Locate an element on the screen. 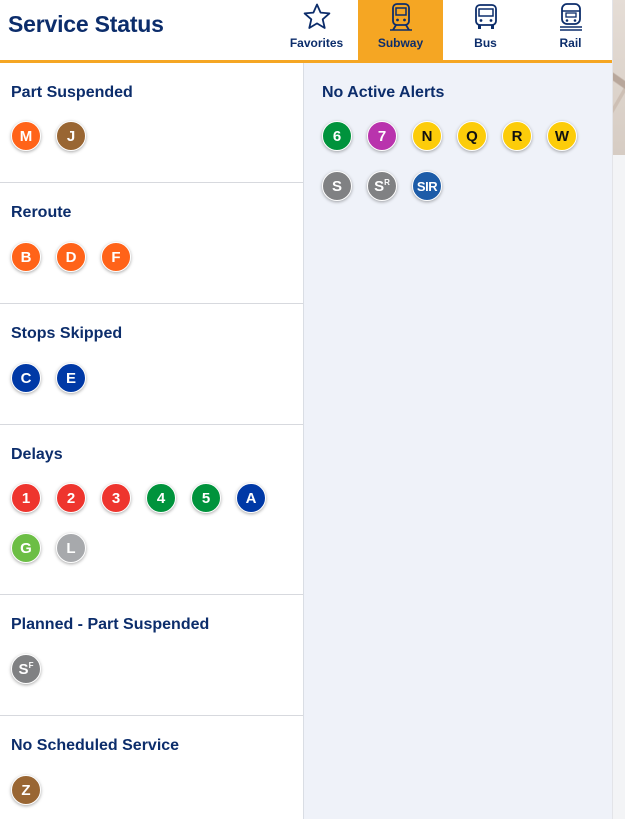  route-bullet: F is located at coordinates (116, 257).